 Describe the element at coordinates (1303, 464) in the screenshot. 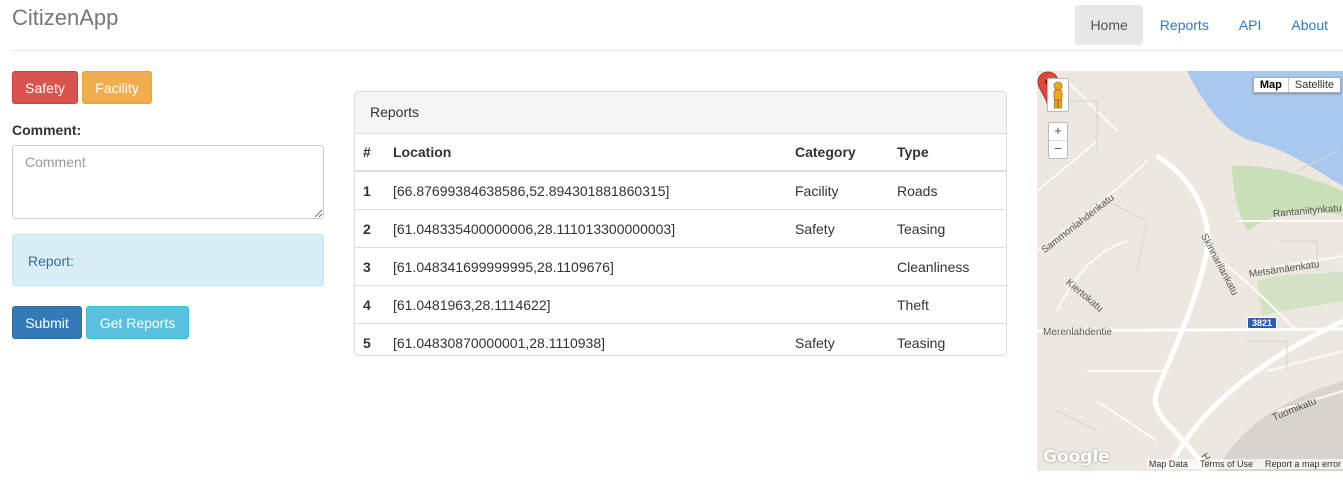

I see `report-map-error-link: Report a map error` at that location.